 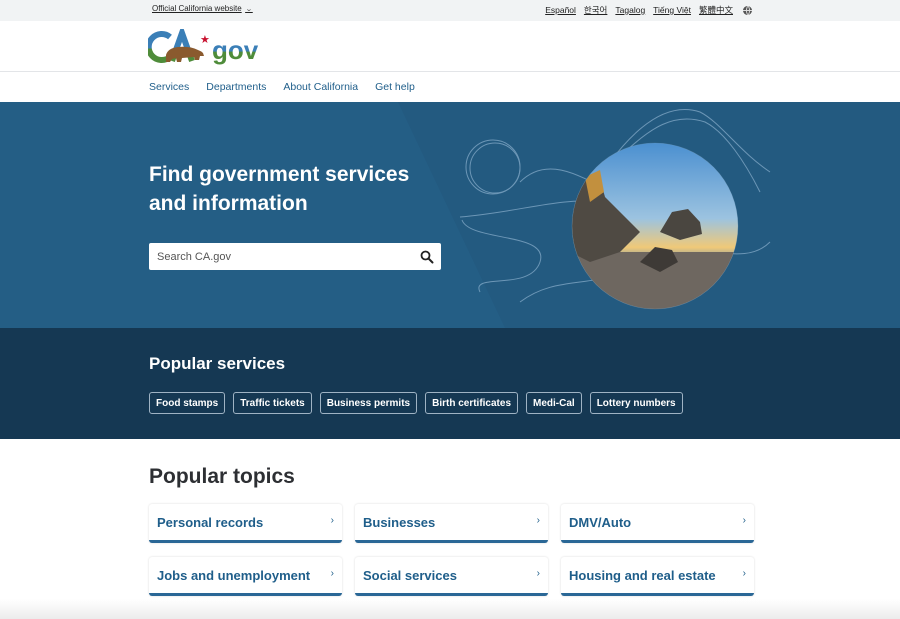 I want to click on topic-card-social-services: Social services ›, so click(x=451, y=576).